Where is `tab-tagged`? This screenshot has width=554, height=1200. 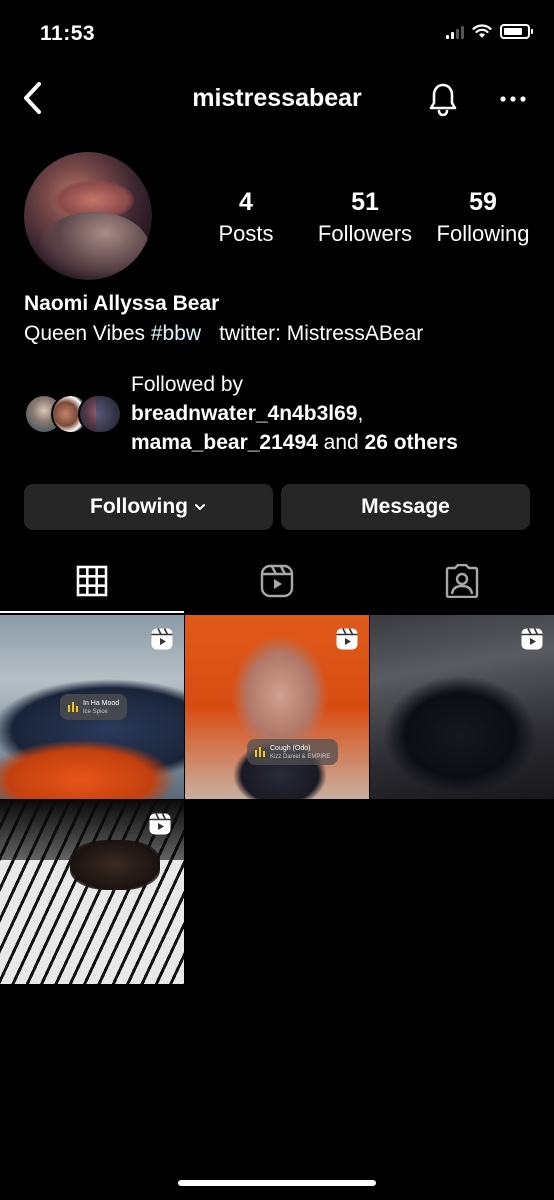 tab-tagged is located at coordinates (462, 581).